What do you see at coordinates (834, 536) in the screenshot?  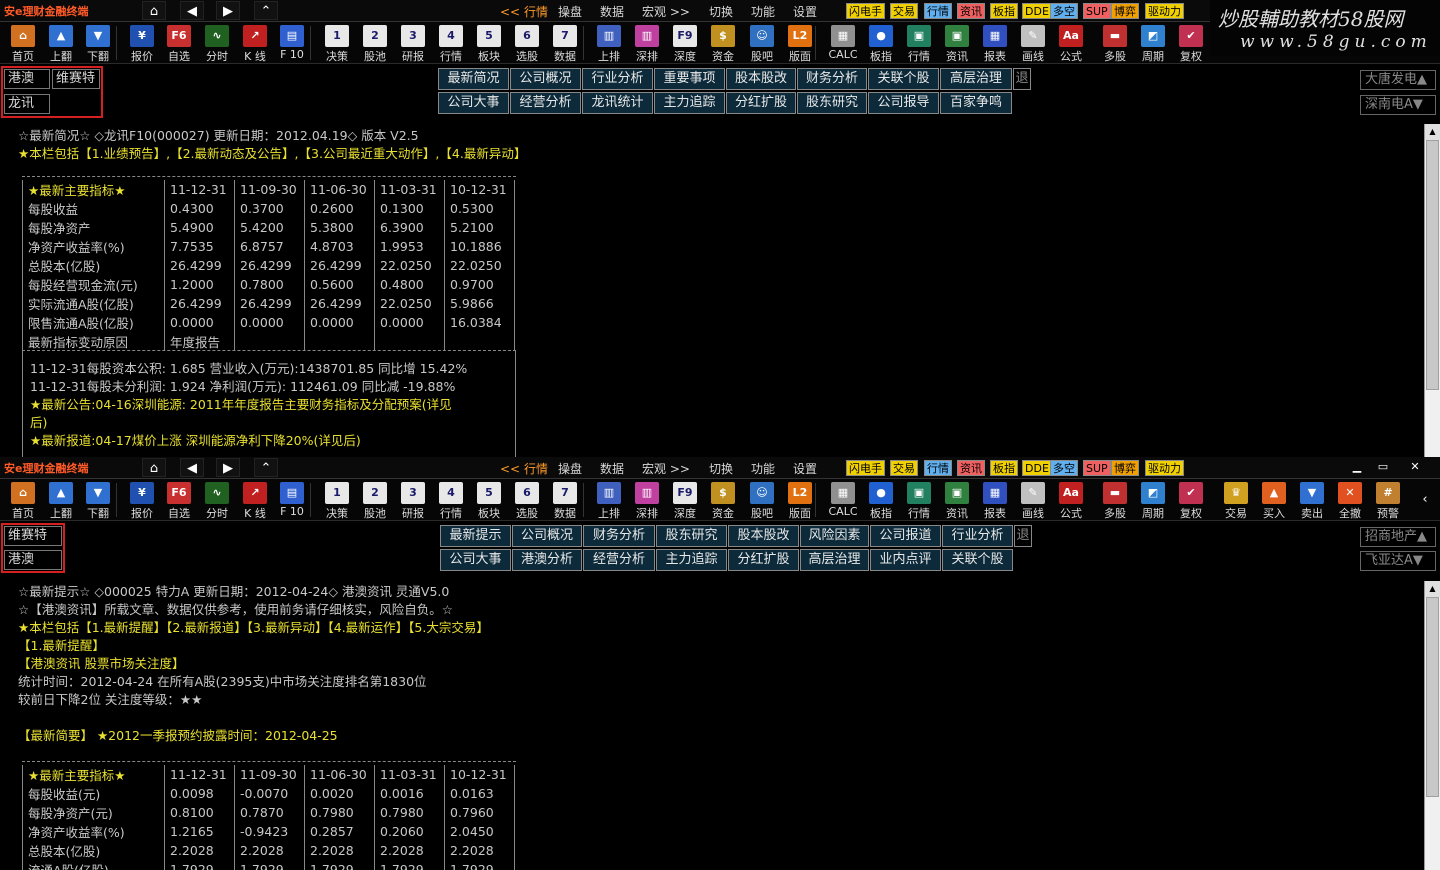 I see `f10-tab: 风险因素` at bounding box center [834, 536].